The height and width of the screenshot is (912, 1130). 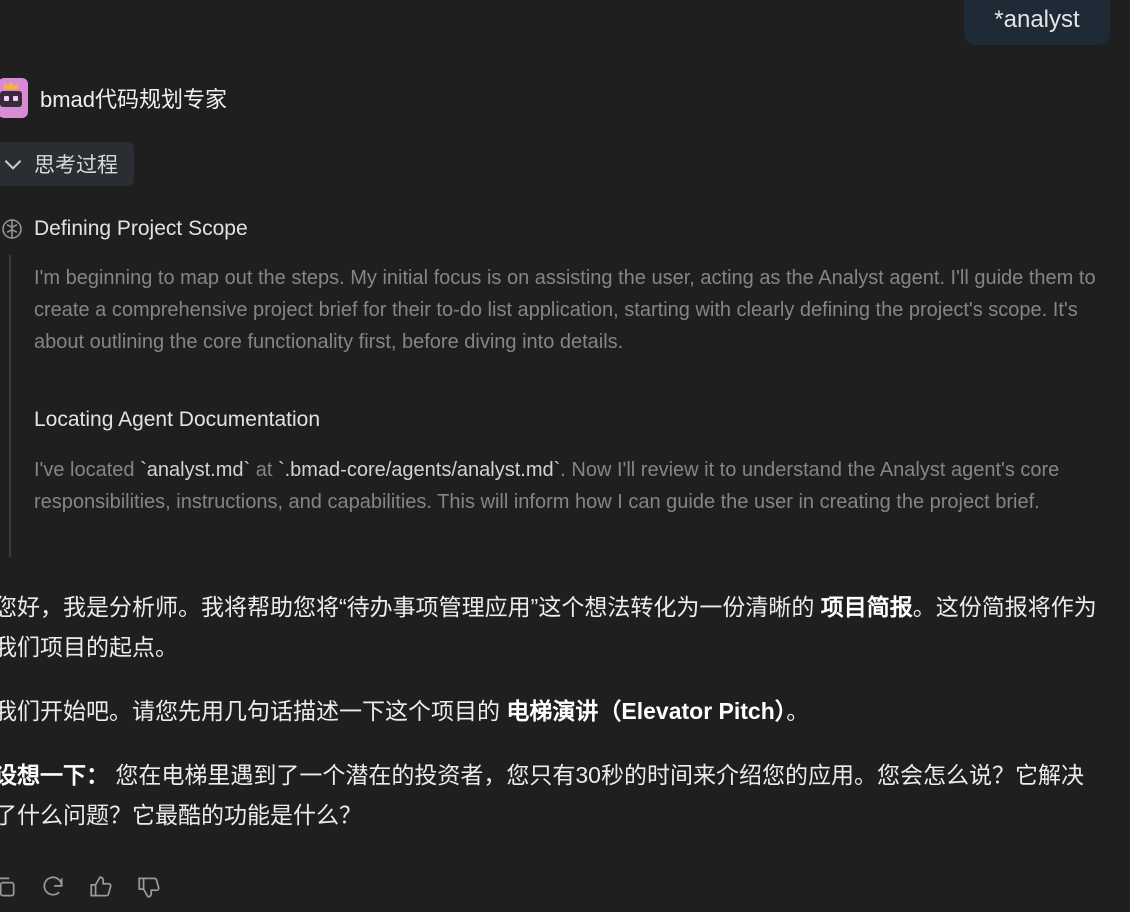 I want to click on bold-text: 设想一下：, so click(x=54, y=775).